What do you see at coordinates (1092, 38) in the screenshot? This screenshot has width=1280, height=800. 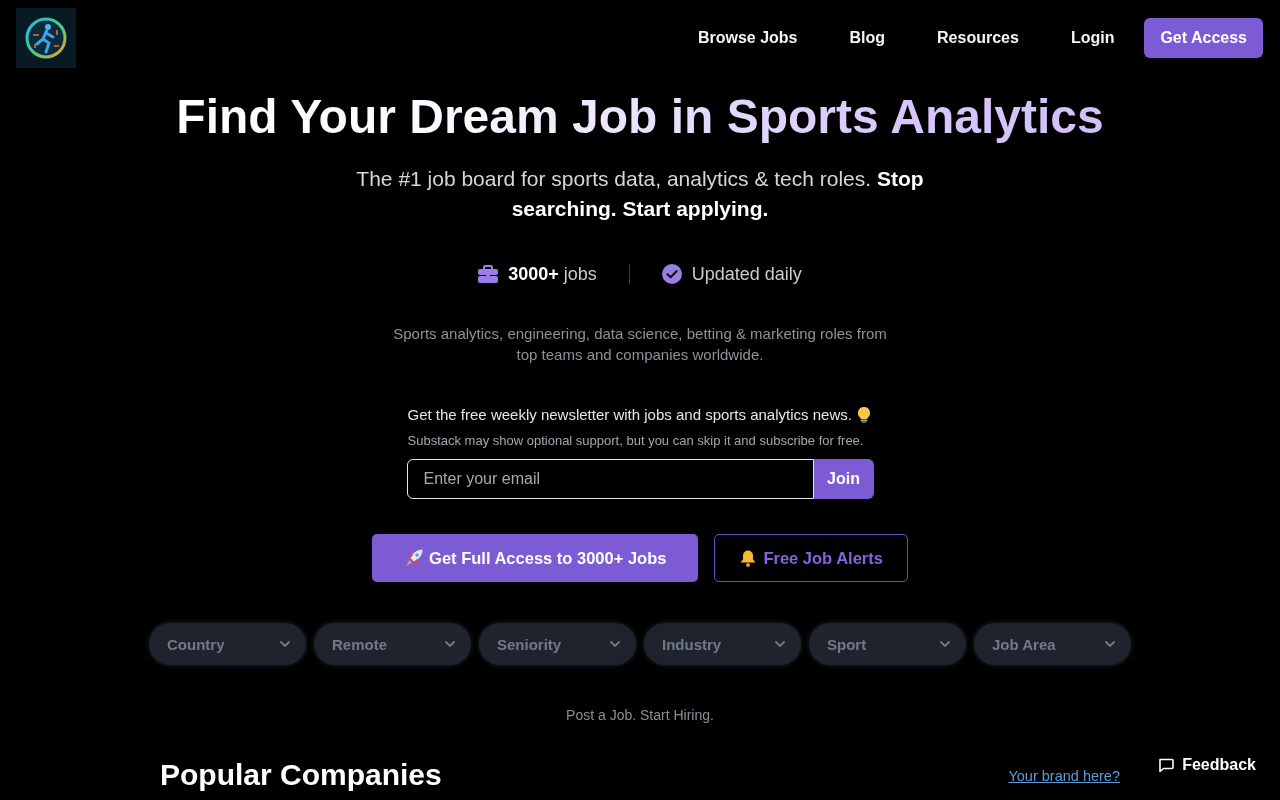 I see `nav-link: Login` at bounding box center [1092, 38].